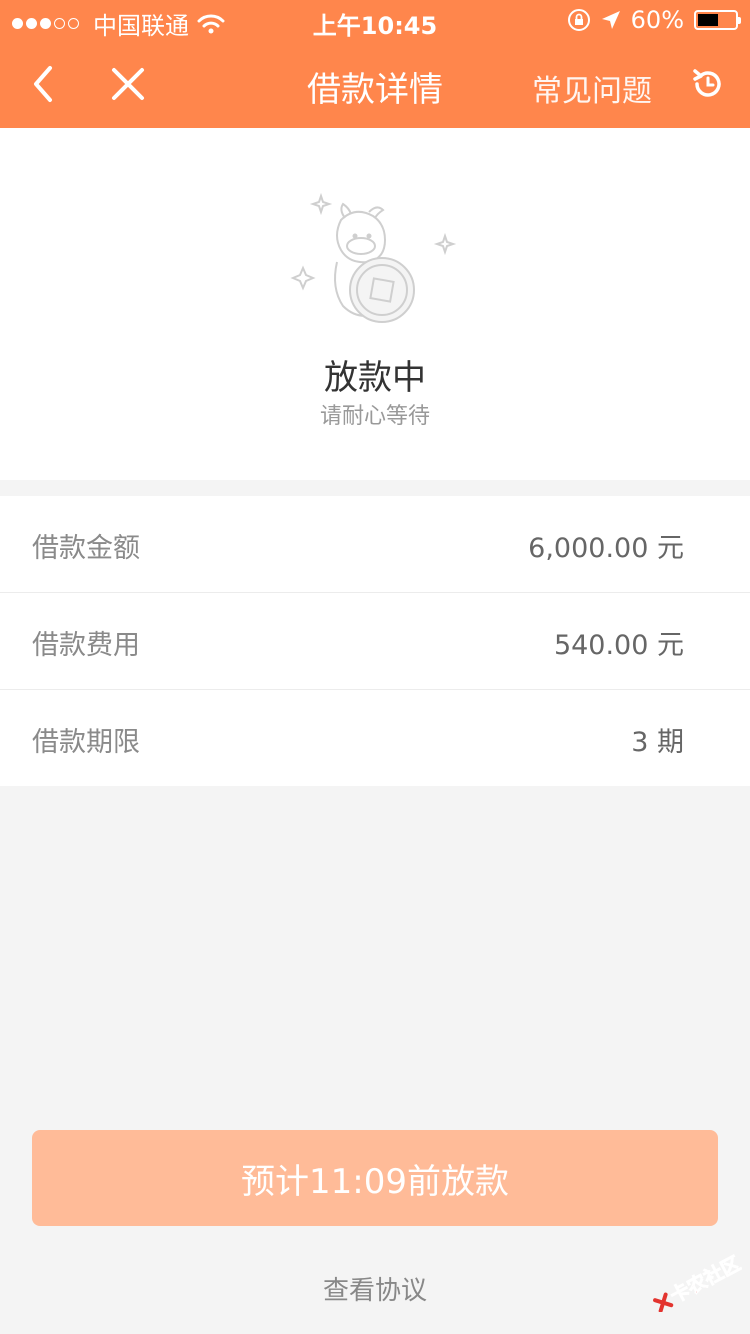 Image resolution: width=750 pixels, height=1334 pixels. What do you see at coordinates (375, 544) in the screenshot?
I see `detail-row-amount: 借款金额 6,000.00 元` at bounding box center [375, 544].